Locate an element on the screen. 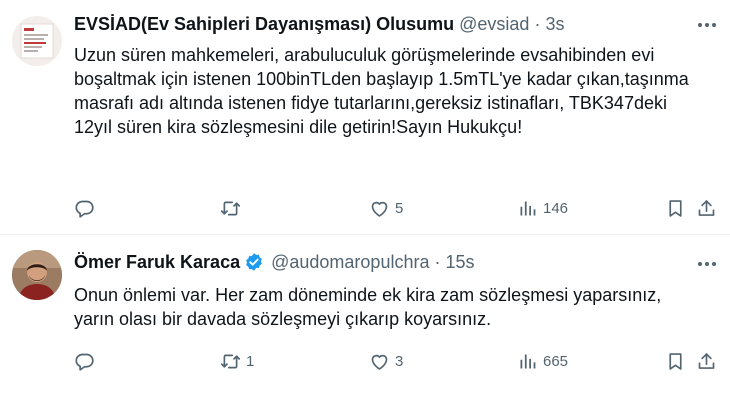  like-count: 3 is located at coordinates (399, 361).